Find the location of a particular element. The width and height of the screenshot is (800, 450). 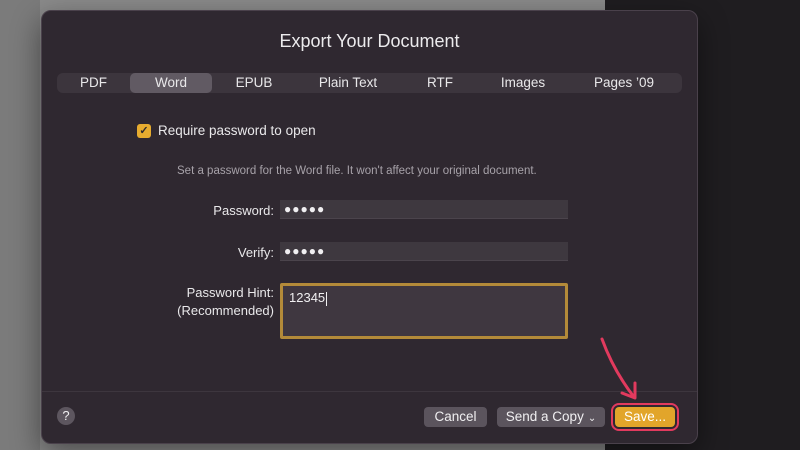

send-copy-label: Send a Copy is located at coordinates (544, 416).